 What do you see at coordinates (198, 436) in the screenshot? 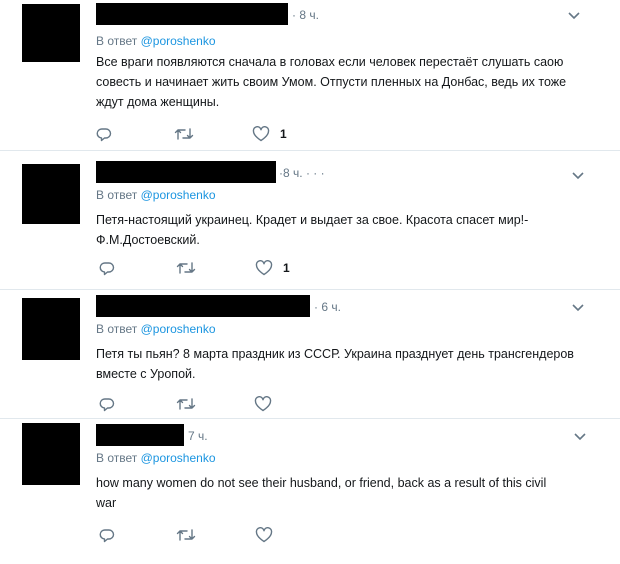
I see `timestamp: 7 ч.` at bounding box center [198, 436].